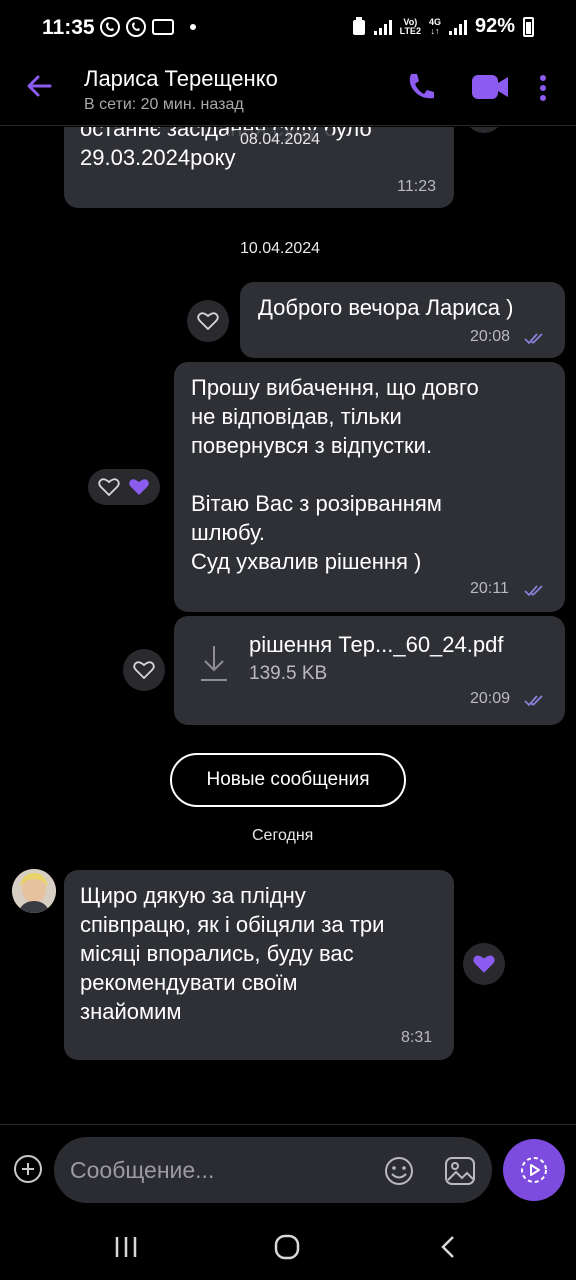 This screenshot has height=1280, width=576. I want to click on recent-apps-icon, so click(126, 1247).